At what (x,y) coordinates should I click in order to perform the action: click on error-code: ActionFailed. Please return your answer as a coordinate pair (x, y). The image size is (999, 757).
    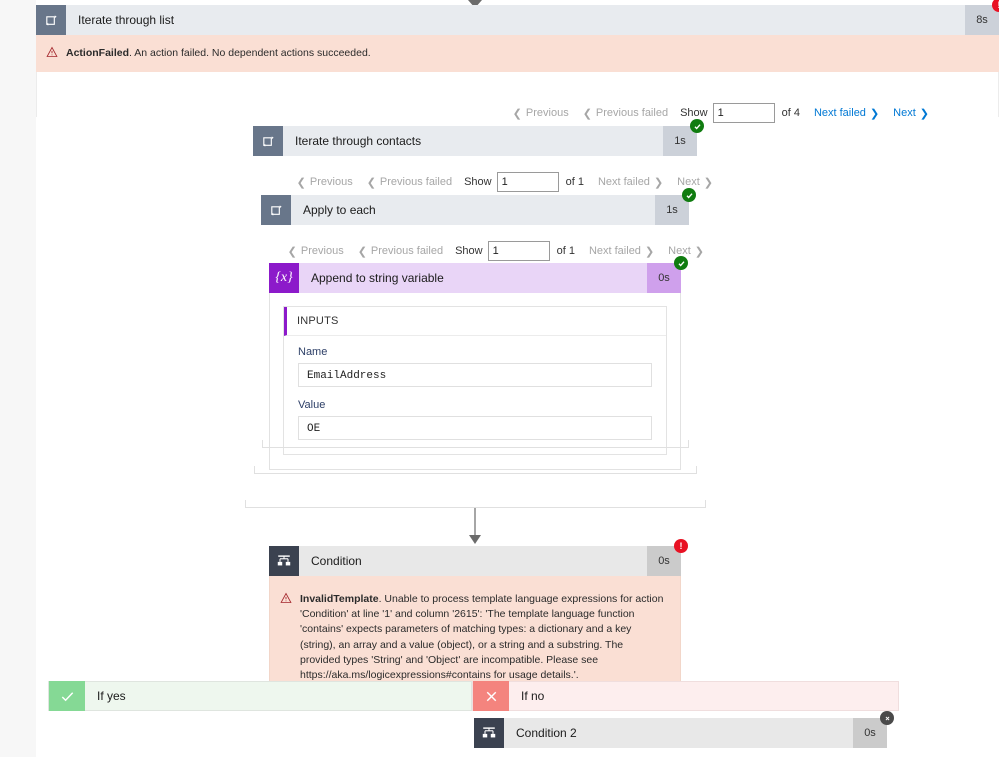
    Looking at the image, I should click on (98, 53).